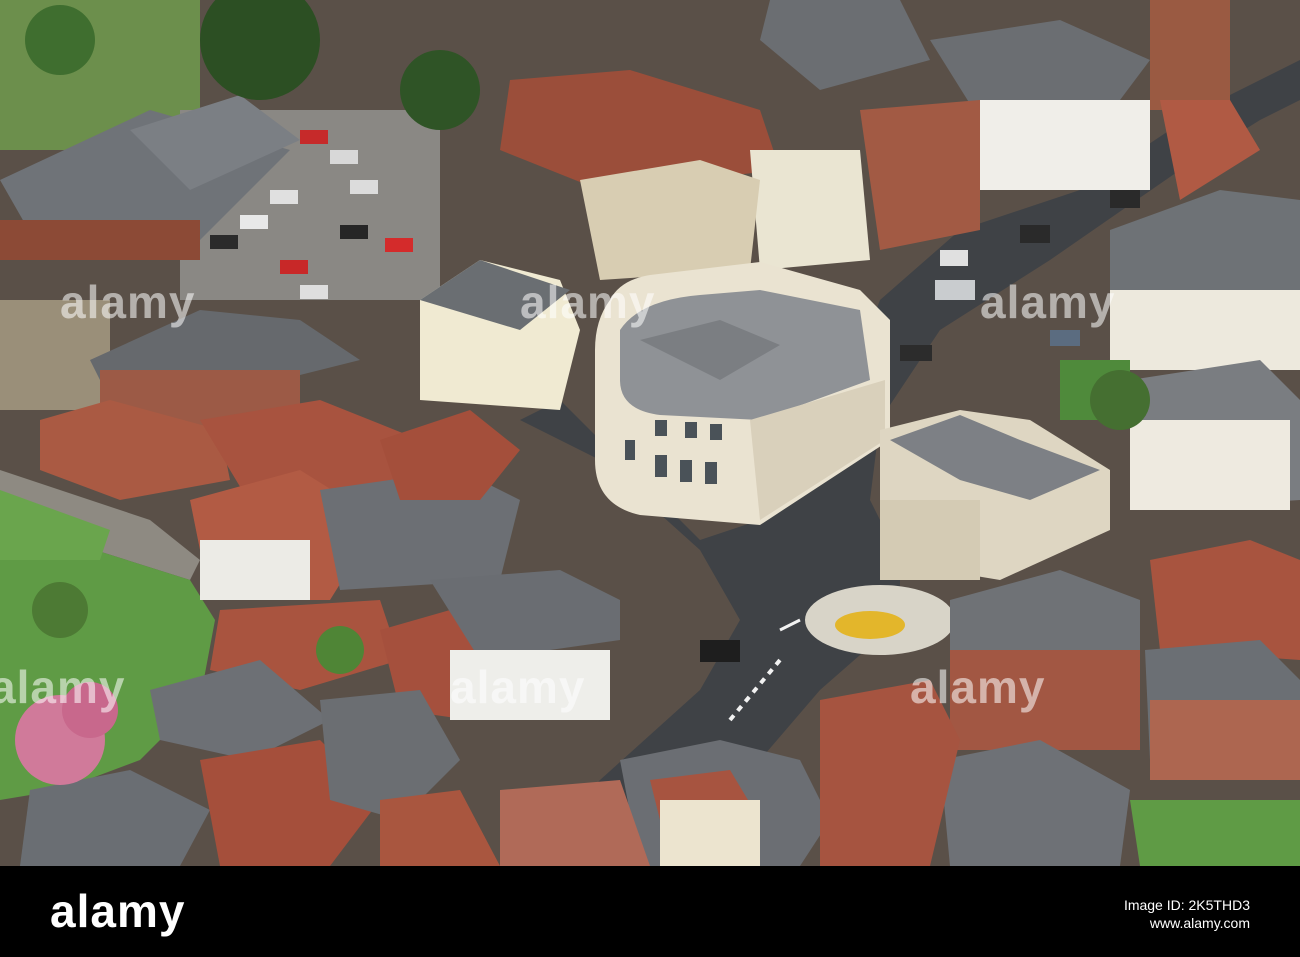 The height and width of the screenshot is (957, 1300). I want to click on image-id-block: Image ID: 2K5THD3 www.alamy.com, so click(1187, 914).